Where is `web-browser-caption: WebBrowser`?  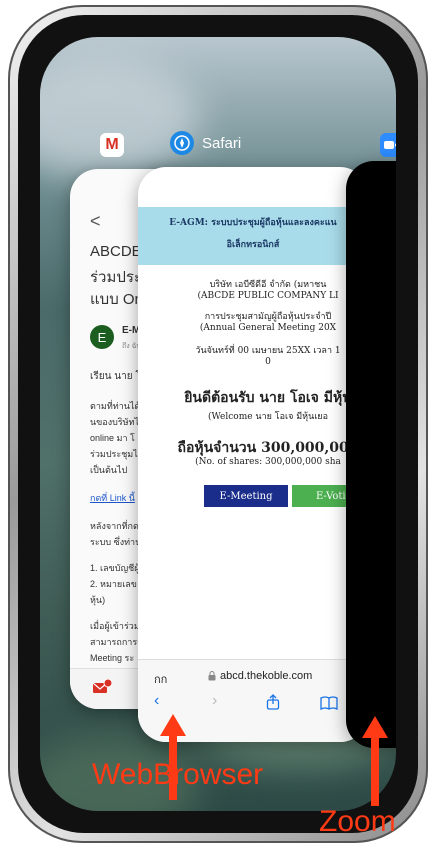 web-browser-caption: WebBrowser is located at coordinates (178, 774).